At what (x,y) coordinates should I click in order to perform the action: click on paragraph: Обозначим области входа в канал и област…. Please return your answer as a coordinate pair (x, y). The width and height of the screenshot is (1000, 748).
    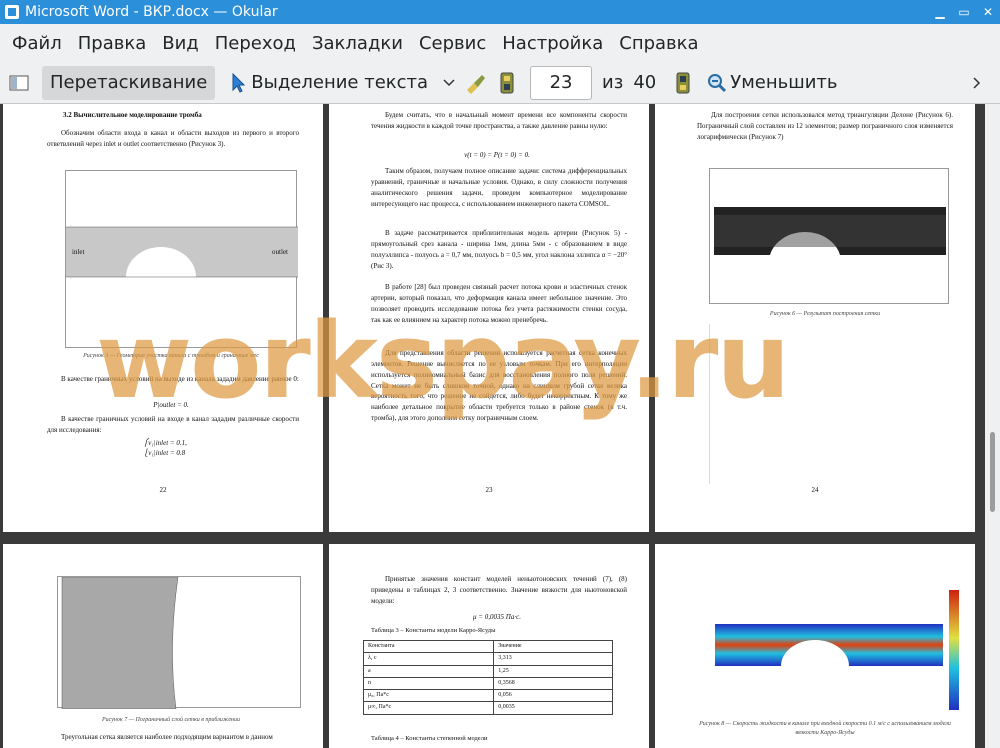
    Looking at the image, I should click on (173, 138).